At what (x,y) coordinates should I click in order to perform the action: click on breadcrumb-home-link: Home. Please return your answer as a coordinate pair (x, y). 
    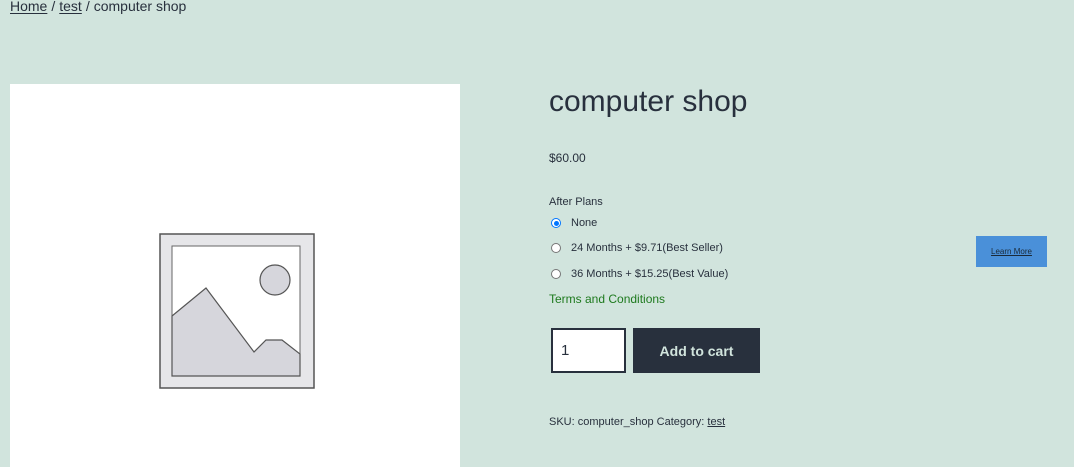
    Looking at the image, I should click on (28, 7).